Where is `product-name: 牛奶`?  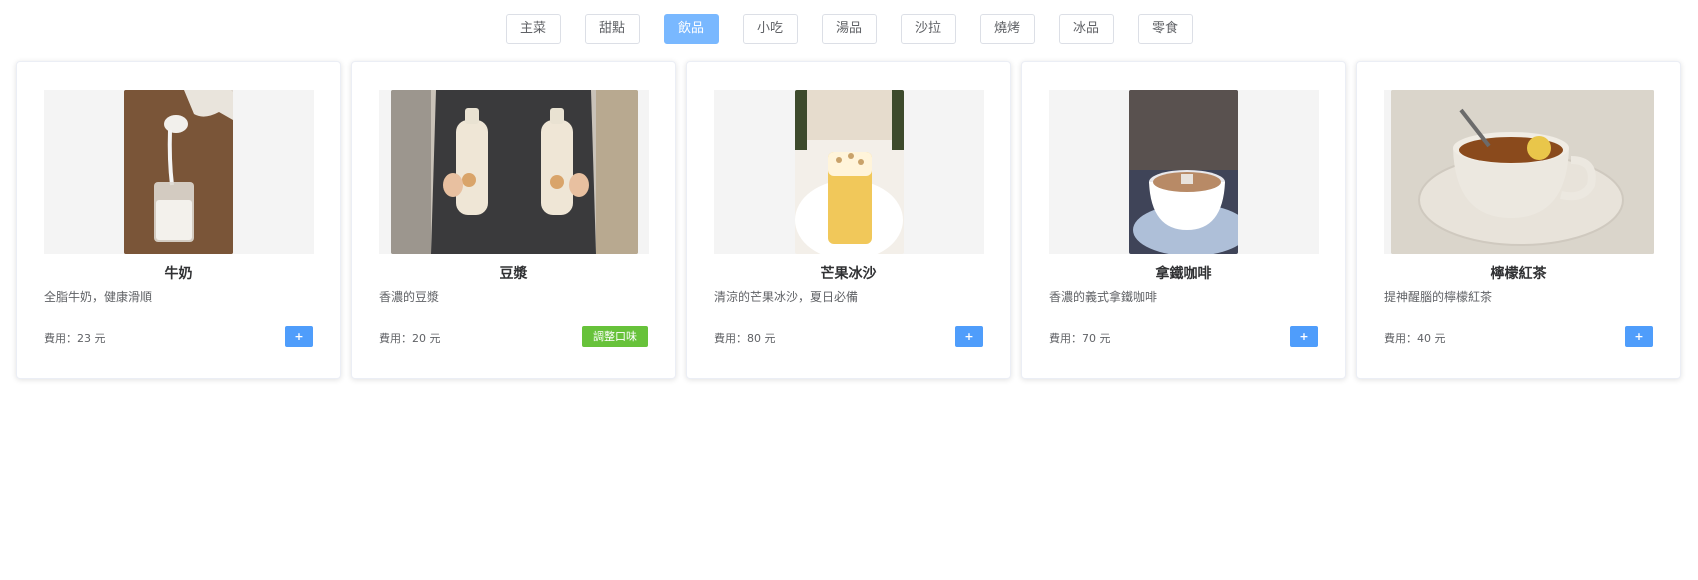 product-name: 牛奶 is located at coordinates (178, 274).